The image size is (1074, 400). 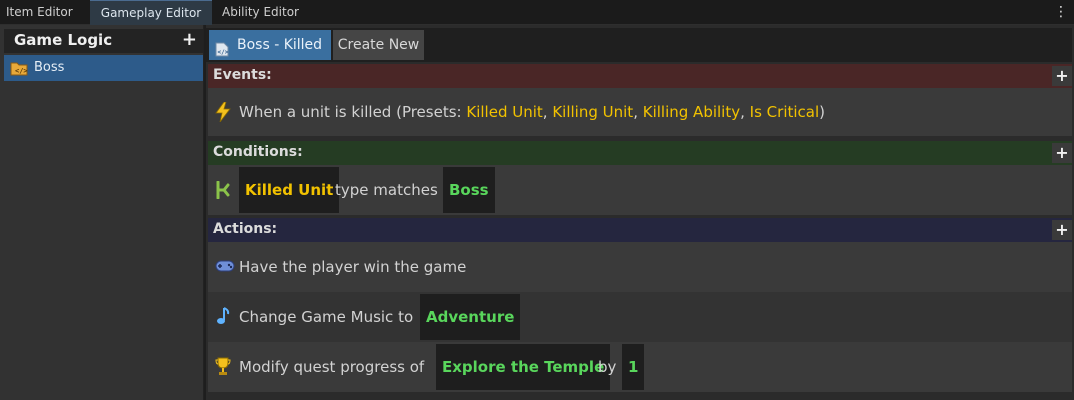 I want to click on condition-row: Killed Unit type matches Boss, so click(x=640, y=190).